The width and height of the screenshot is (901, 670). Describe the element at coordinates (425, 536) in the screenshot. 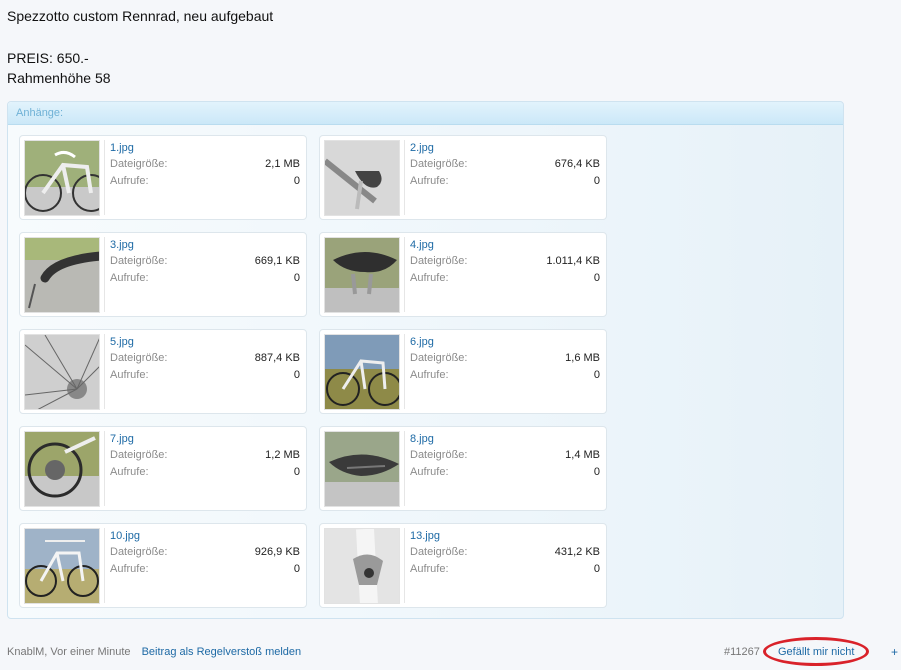

I see `attachment-filename-link: 13.jpg` at that location.